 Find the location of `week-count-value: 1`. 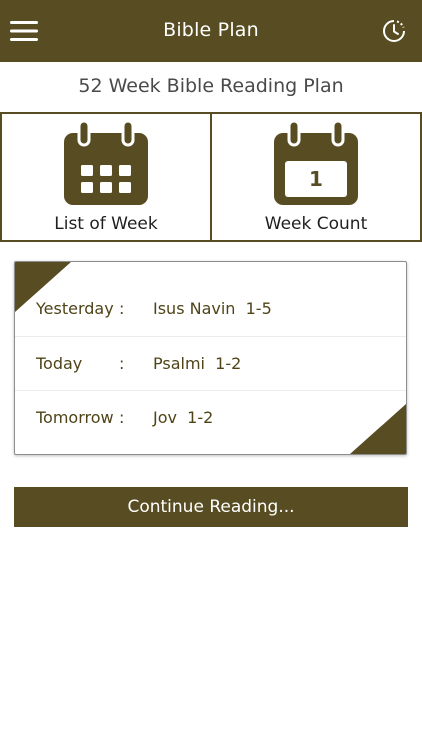

week-count-value: 1 is located at coordinates (316, 179).